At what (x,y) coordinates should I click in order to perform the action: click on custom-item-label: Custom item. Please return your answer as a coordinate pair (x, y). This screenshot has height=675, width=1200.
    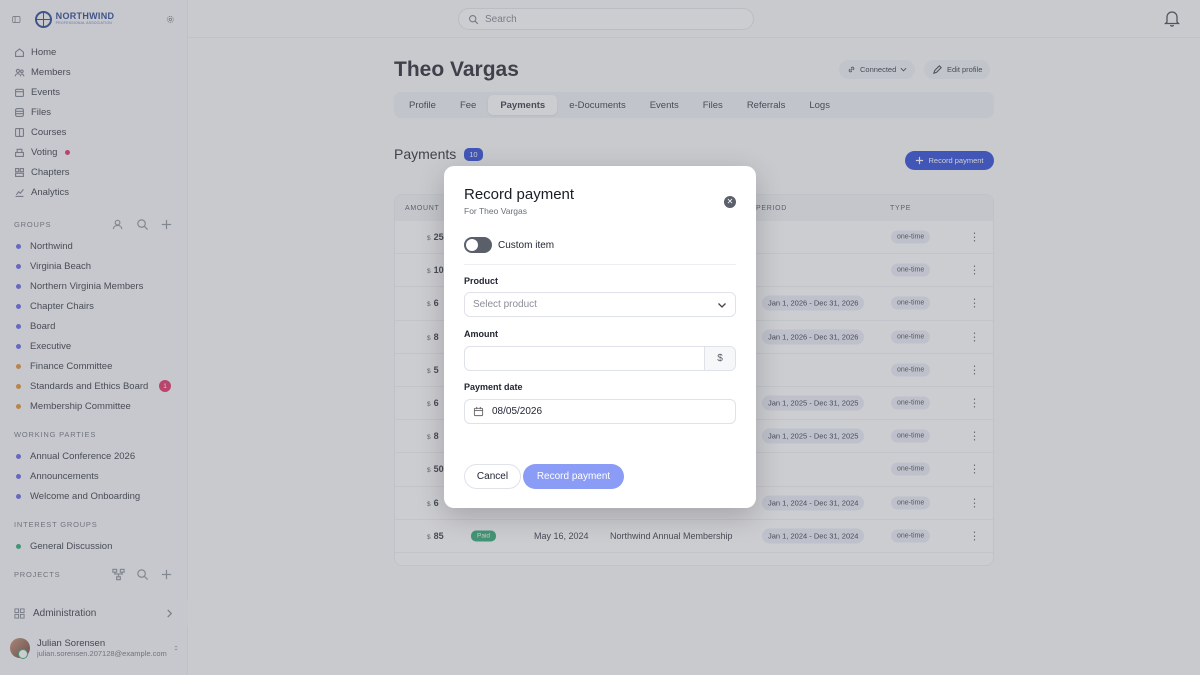
    Looking at the image, I should click on (526, 245).